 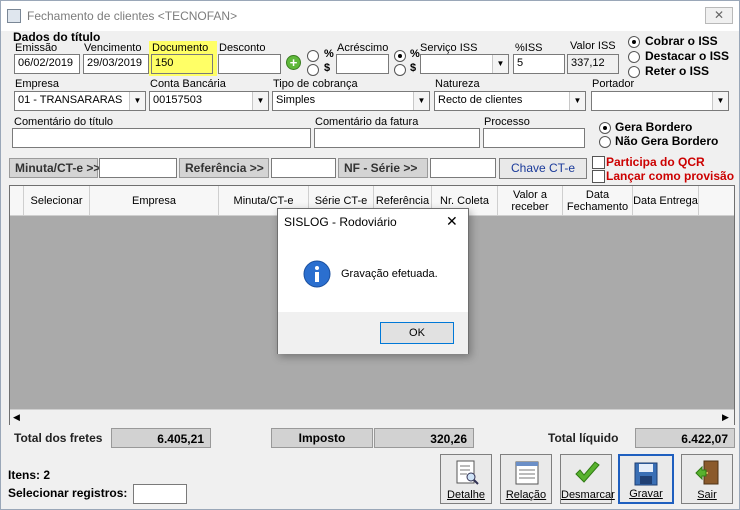 What do you see at coordinates (116, 64) in the screenshot?
I see `vencimento-field: 29/03/2019` at bounding box center [116, 64].